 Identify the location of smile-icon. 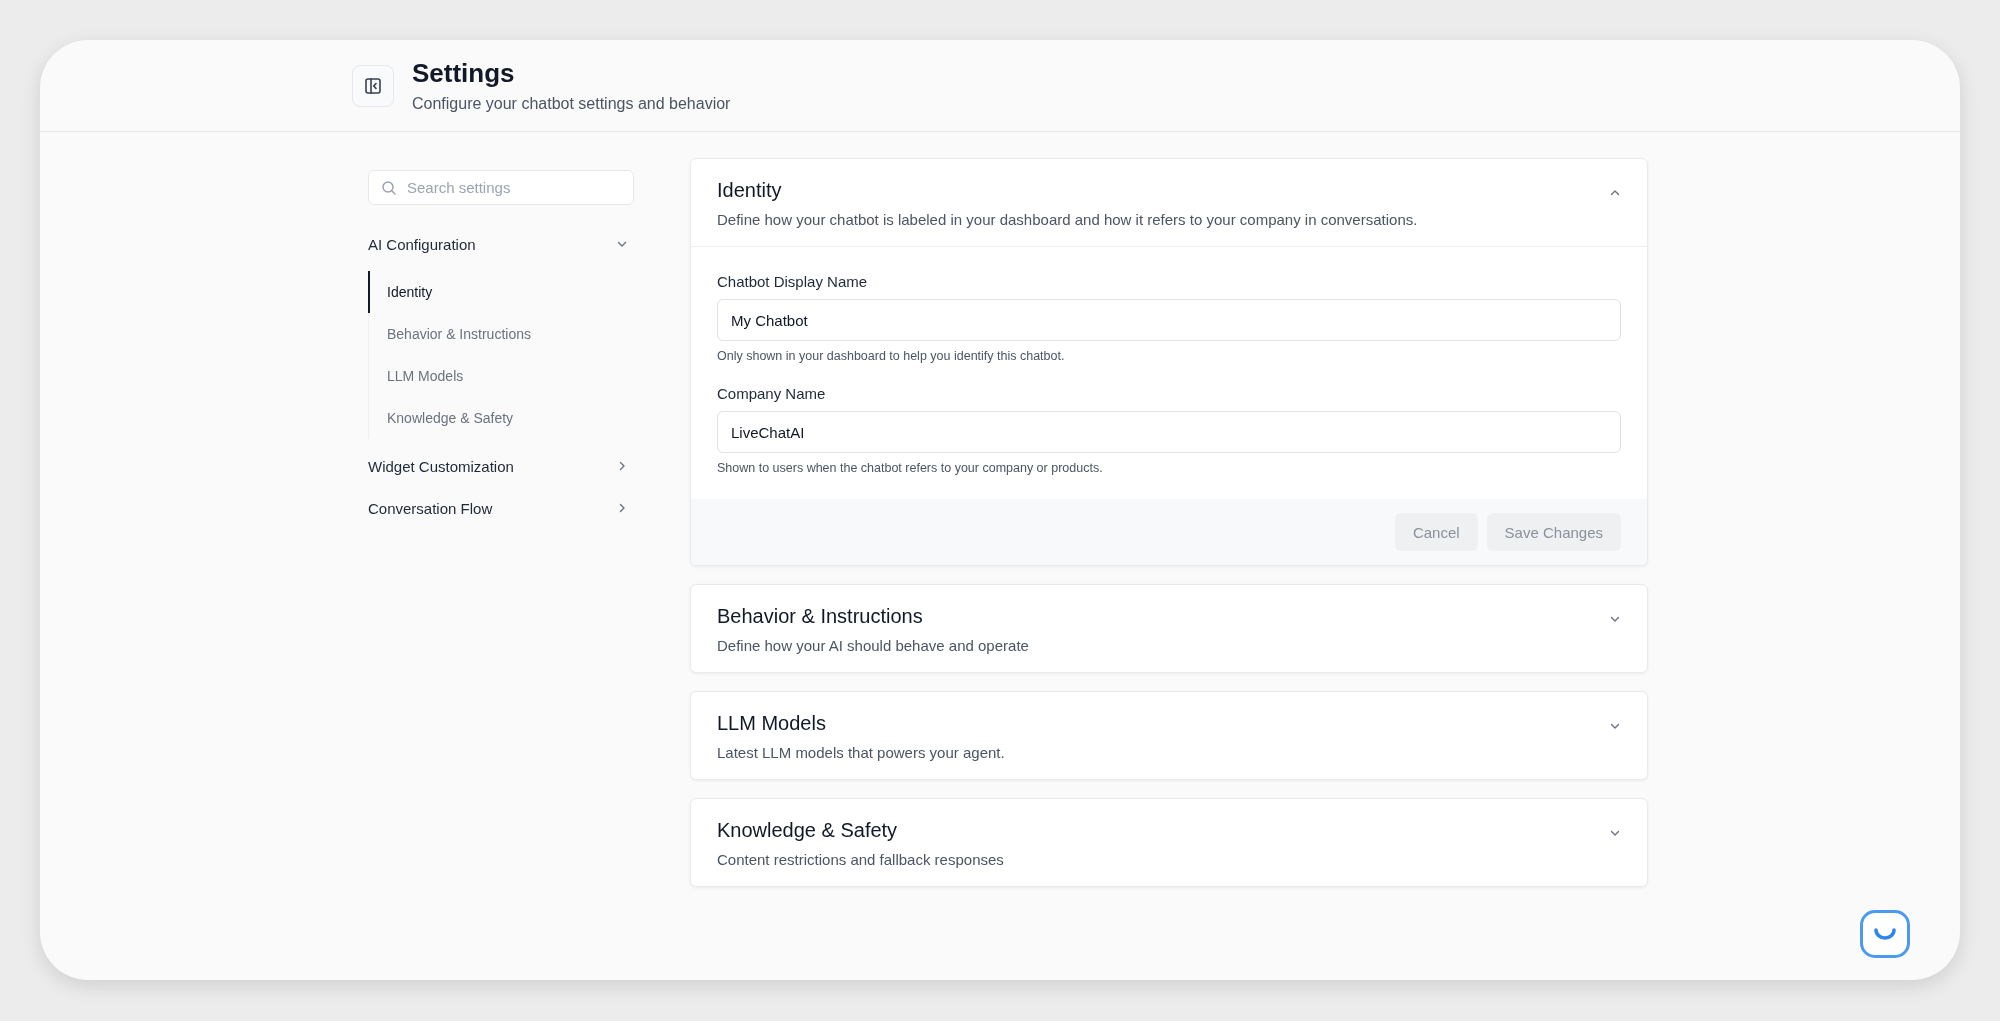
(1885, 934).